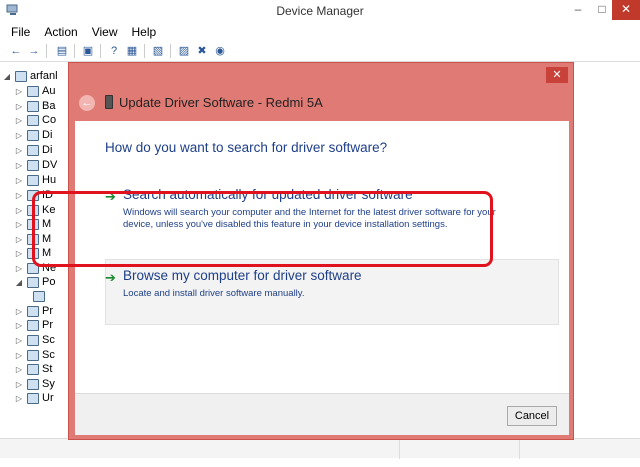 The image size is (640, 467). I want to click on highlight-annotation, so click(262, 229).